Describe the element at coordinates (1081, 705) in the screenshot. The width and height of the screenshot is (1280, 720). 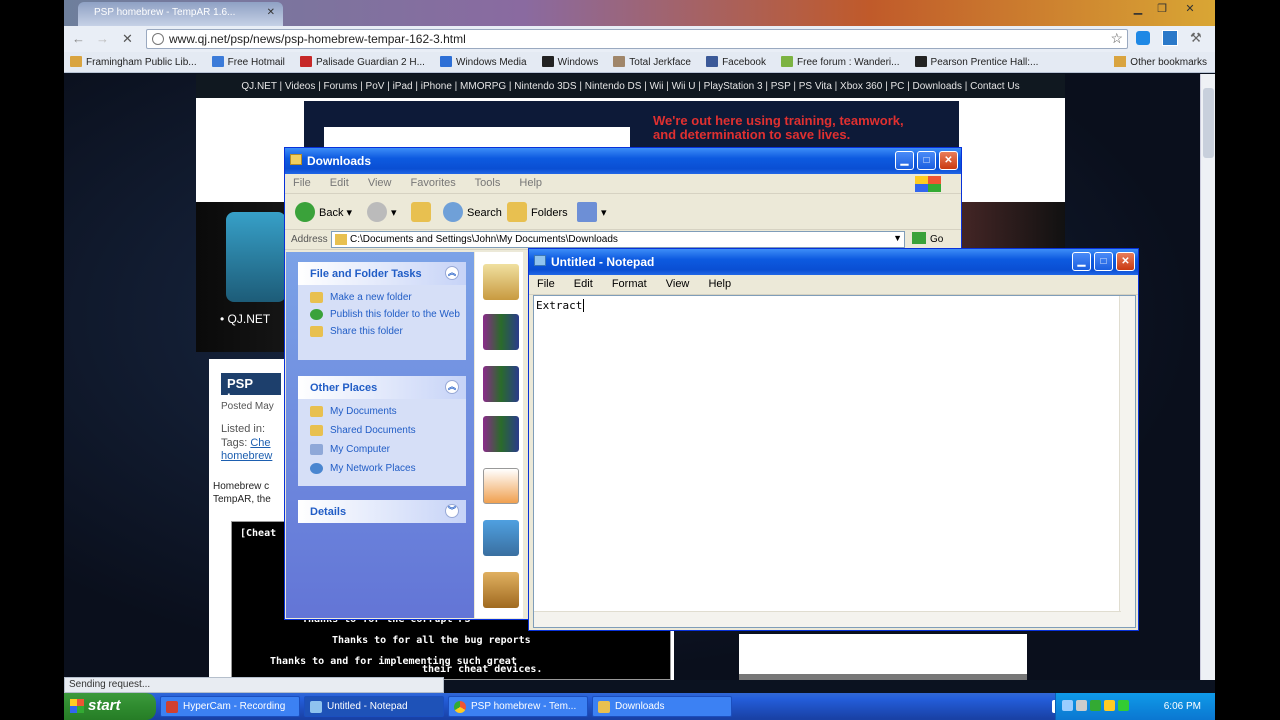
I see `network-icon` at that location.